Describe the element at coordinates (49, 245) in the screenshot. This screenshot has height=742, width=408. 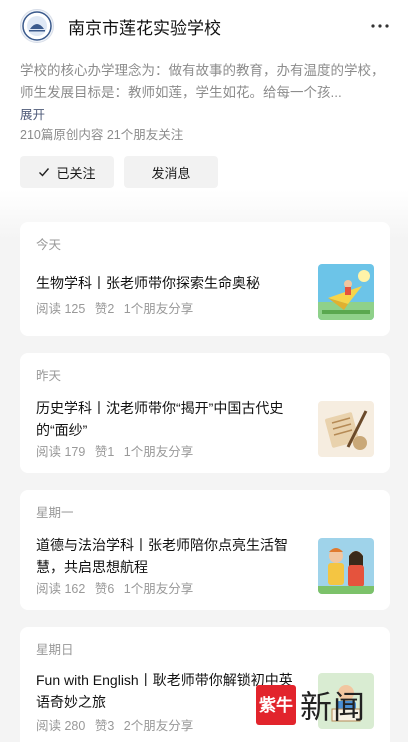
I see `article-date: 今天` at that location.